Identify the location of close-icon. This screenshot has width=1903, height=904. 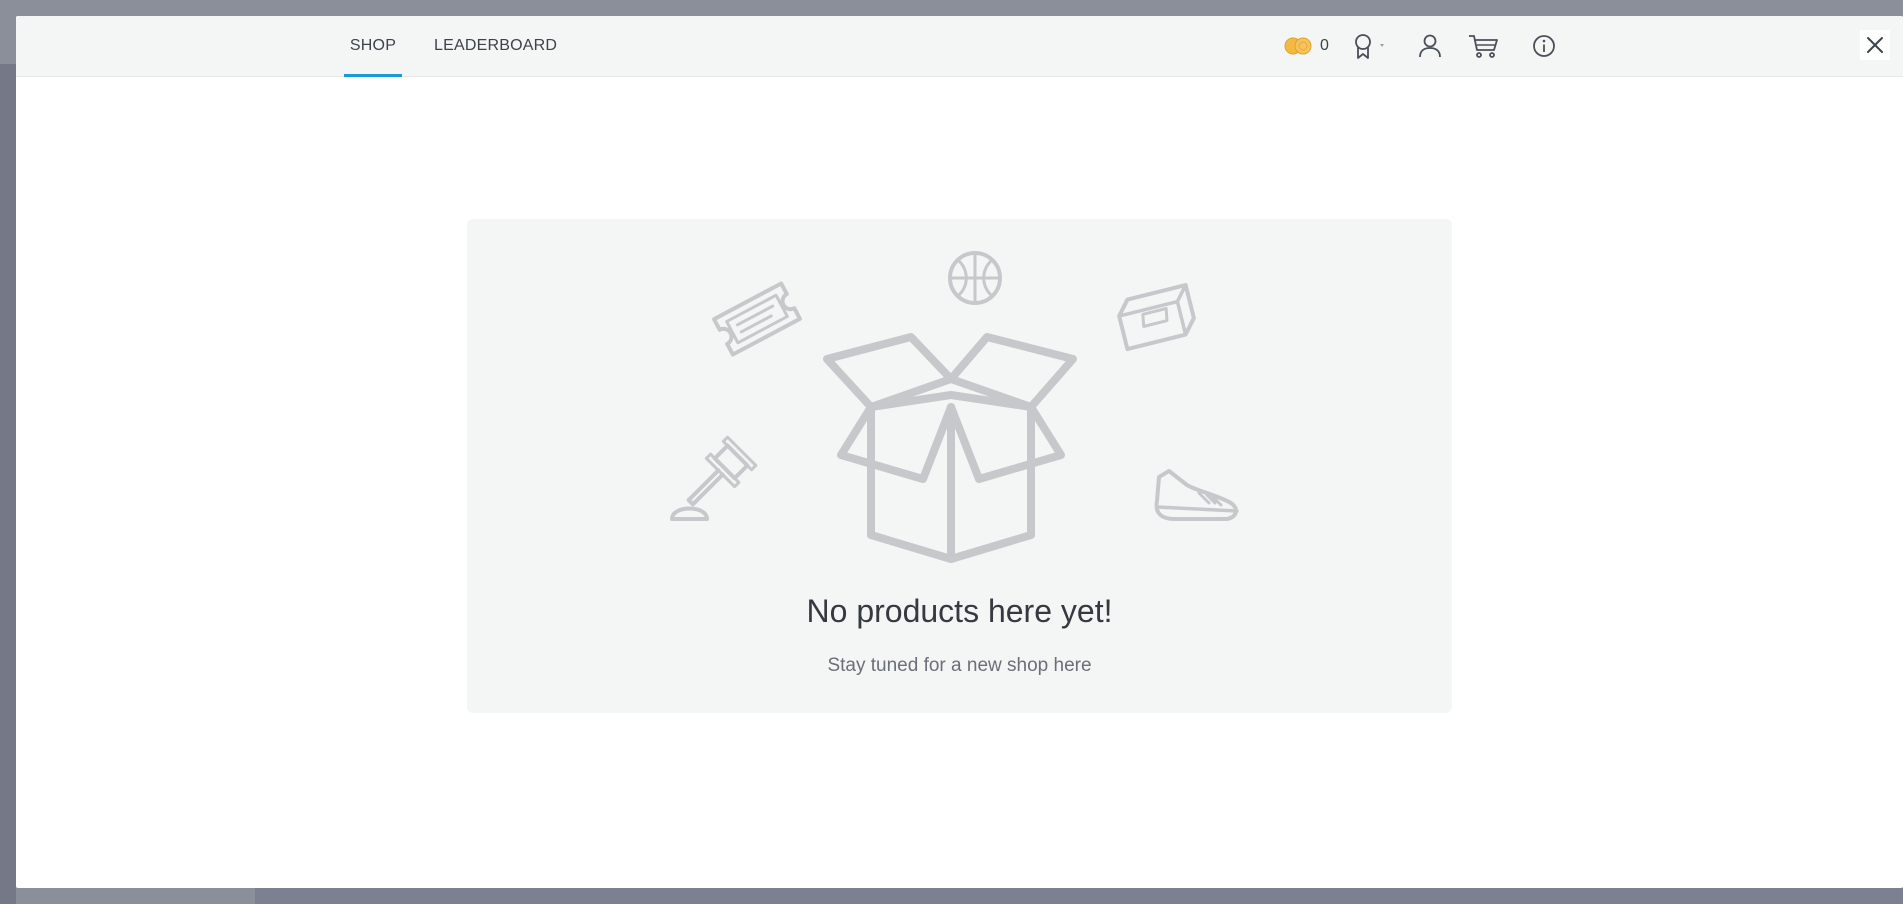
(1875, 45).